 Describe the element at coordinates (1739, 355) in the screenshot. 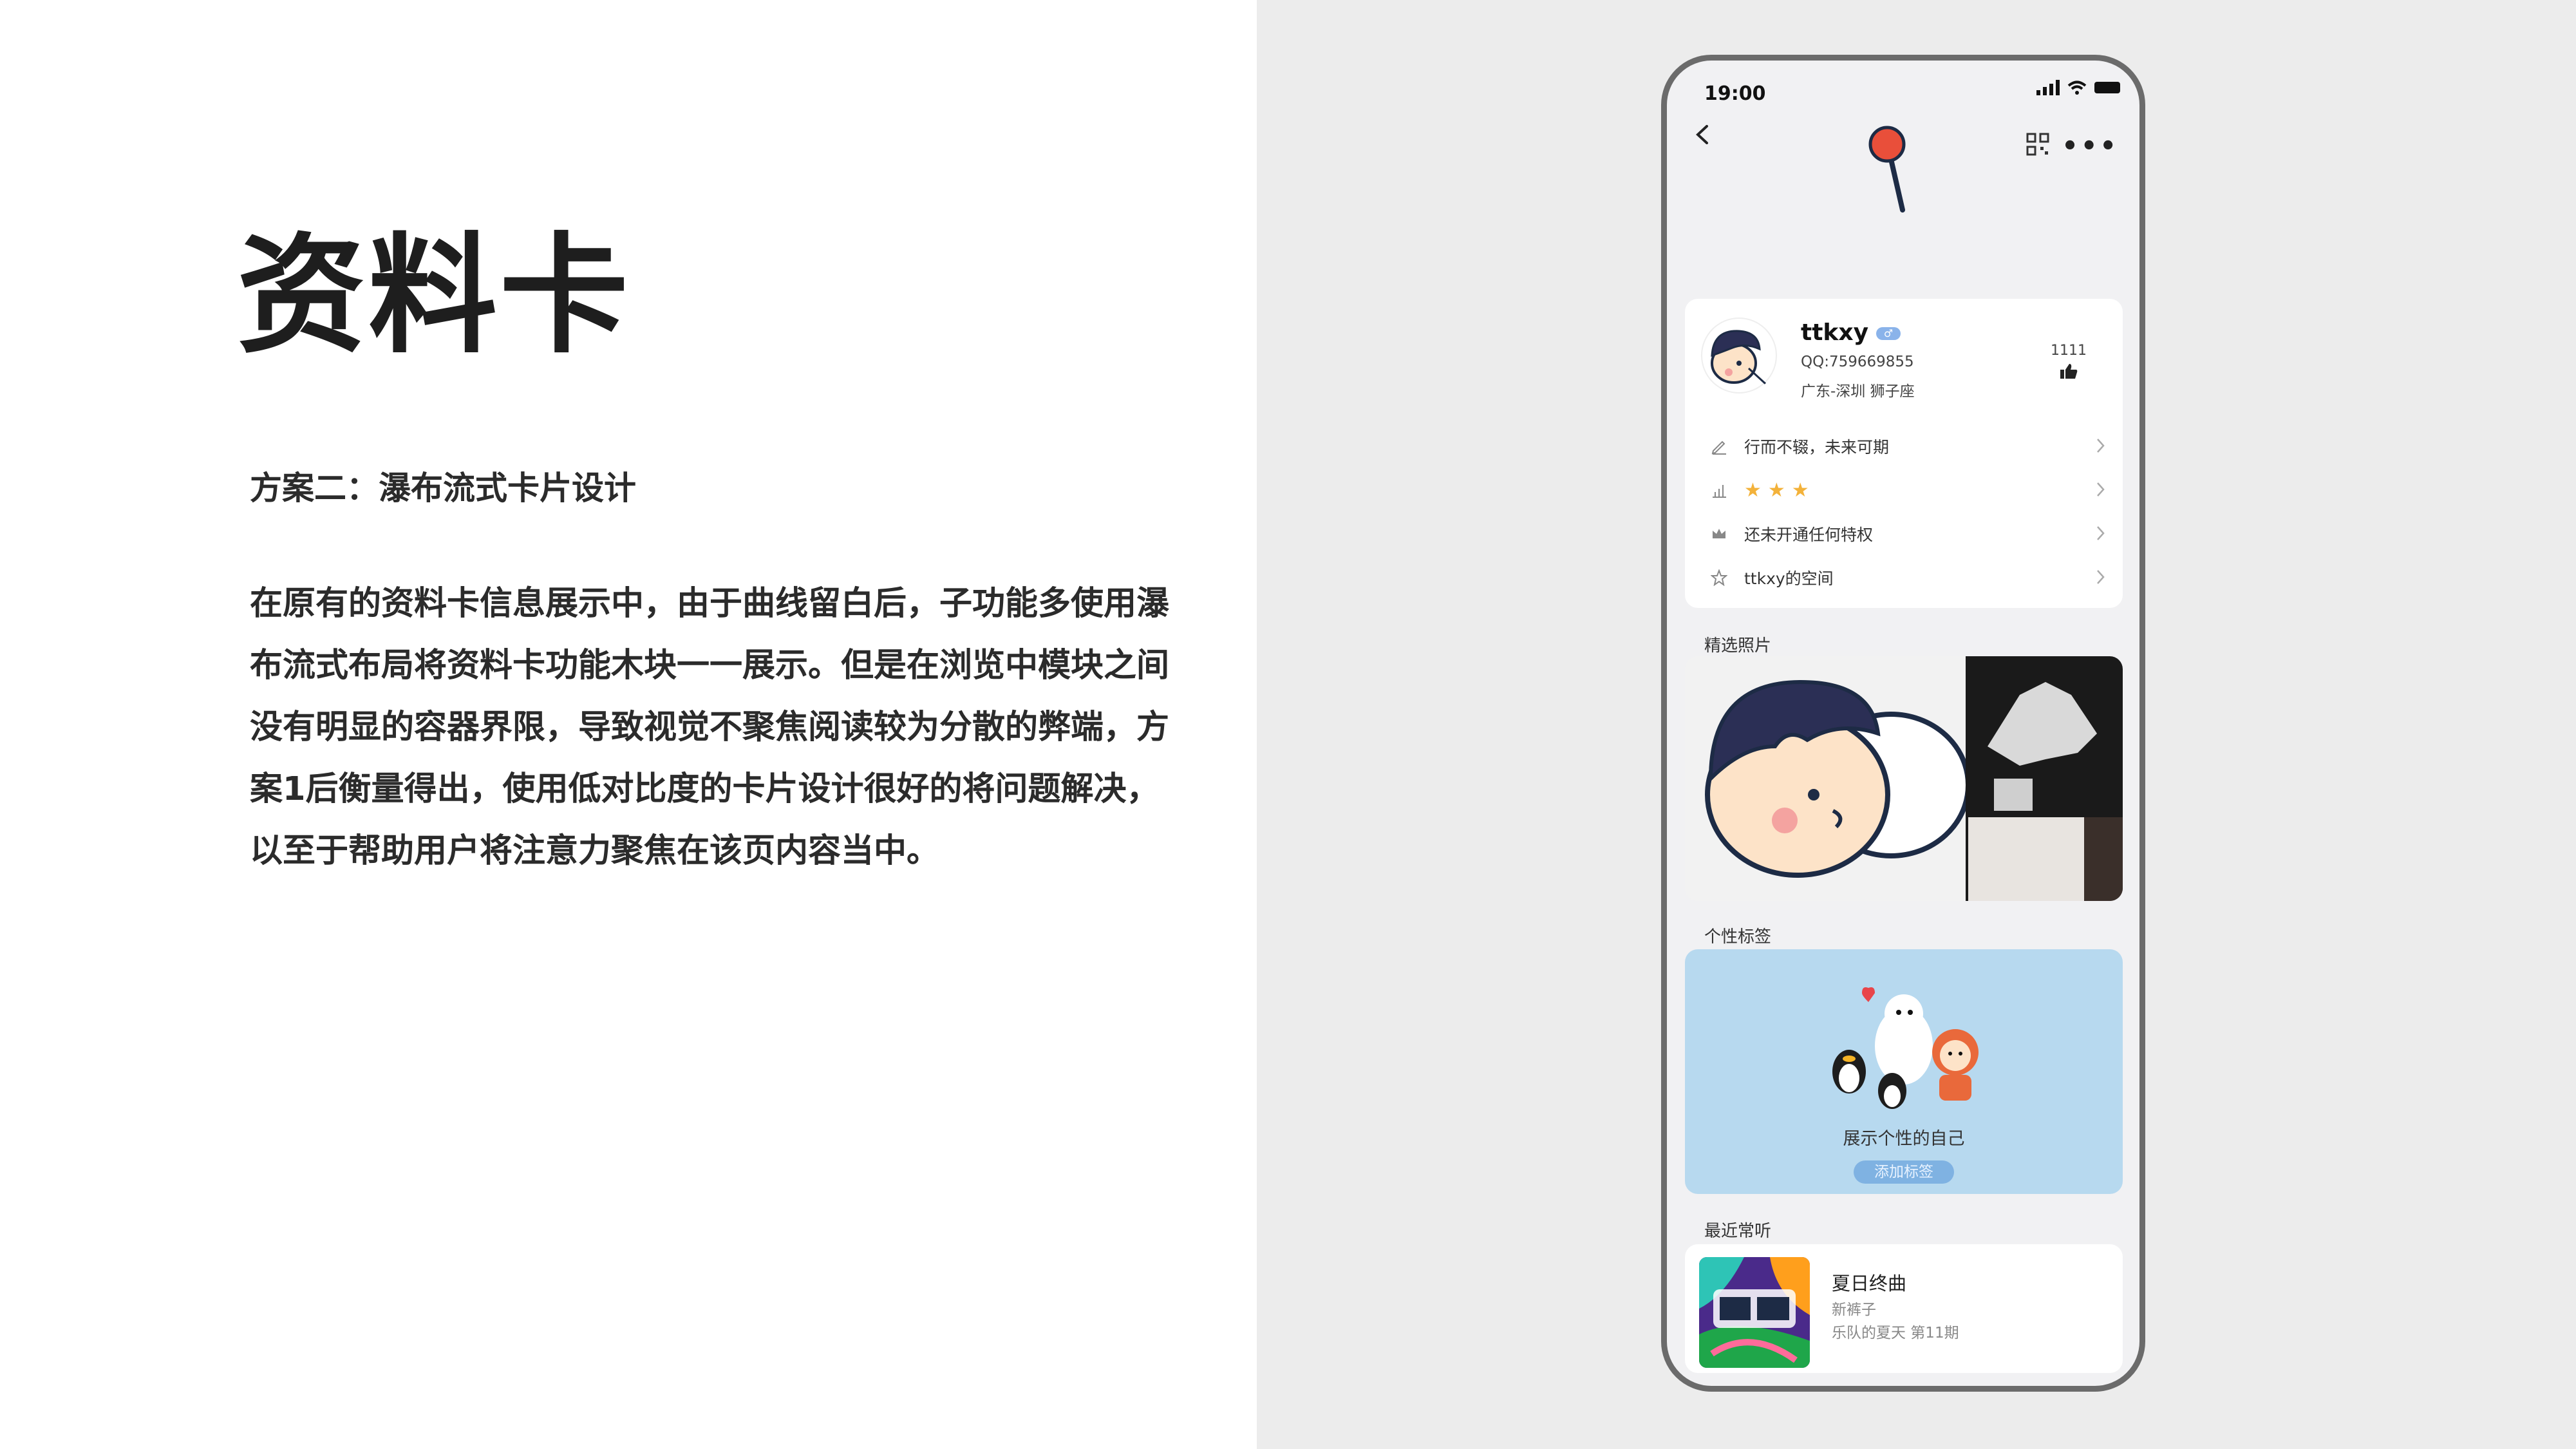

I see `avatar` at that location.